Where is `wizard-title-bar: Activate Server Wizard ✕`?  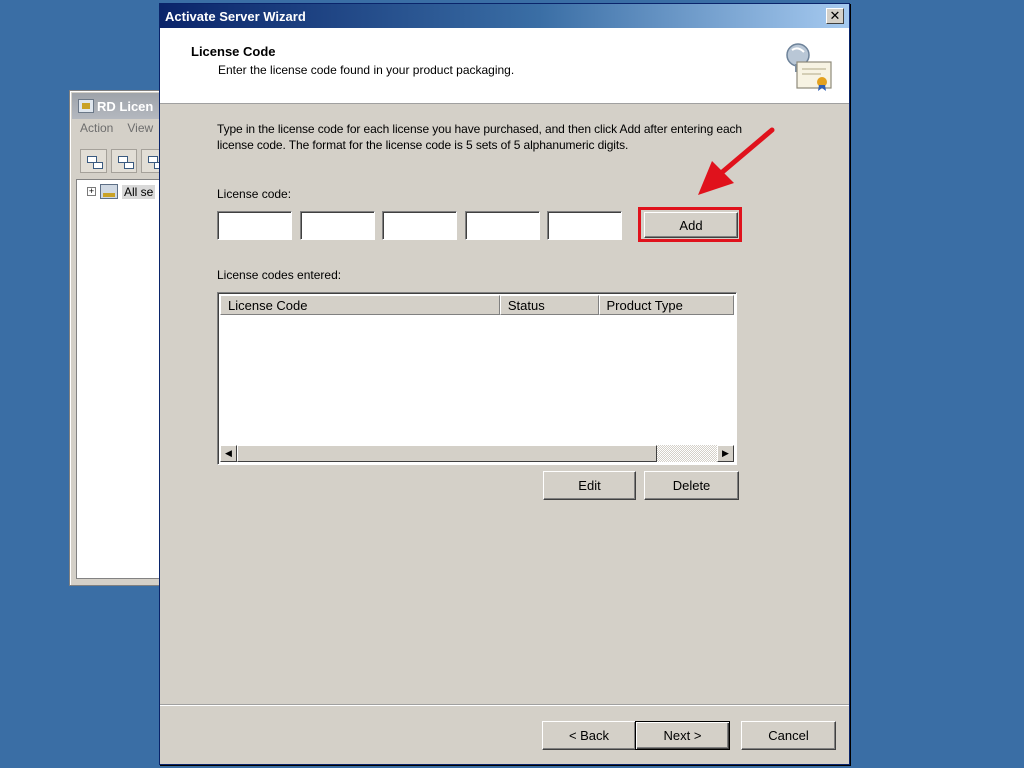 wizard-title-bar: Activate Server Wizard ✕ is located at coordinates (504, 16).